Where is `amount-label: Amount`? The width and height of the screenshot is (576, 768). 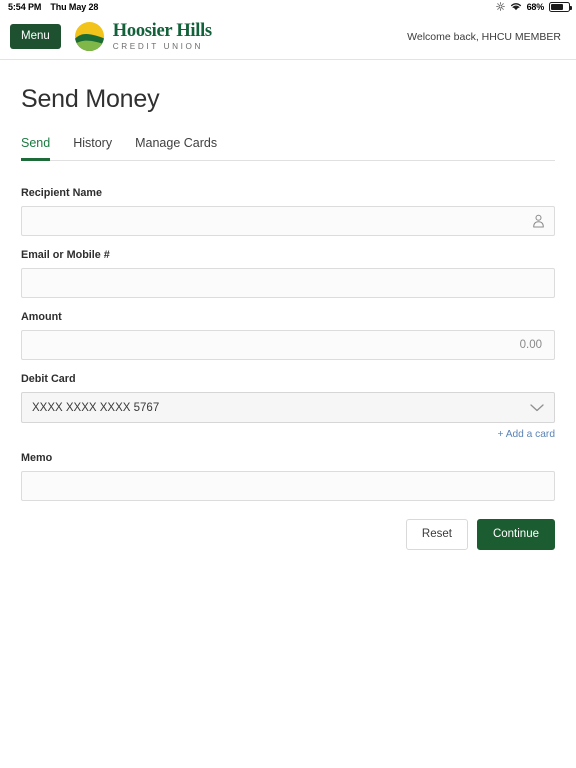 amount-label: Amount is located at coordinates (41, 317).